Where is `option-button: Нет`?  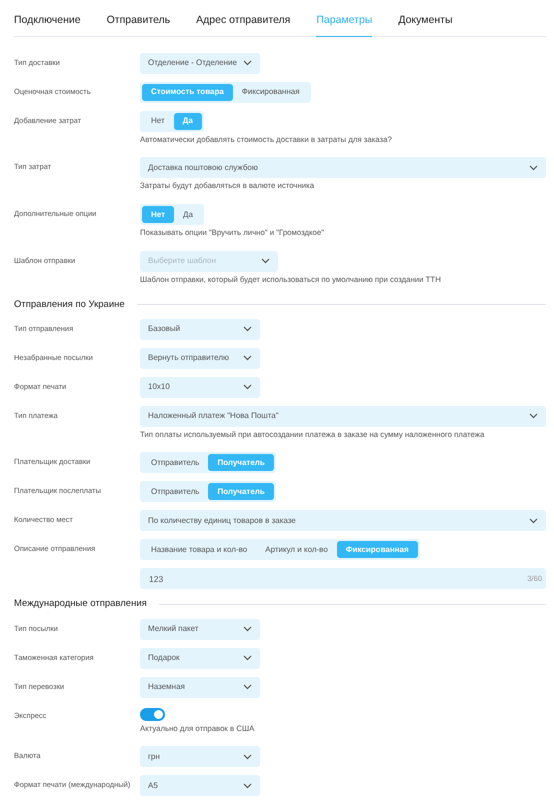
option-button: Нет is located at coordinates (158, 121).